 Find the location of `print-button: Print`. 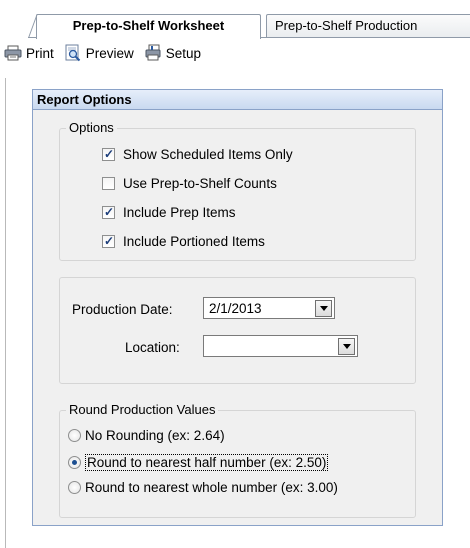

print-button: Print is located at coordinates (29, 53).